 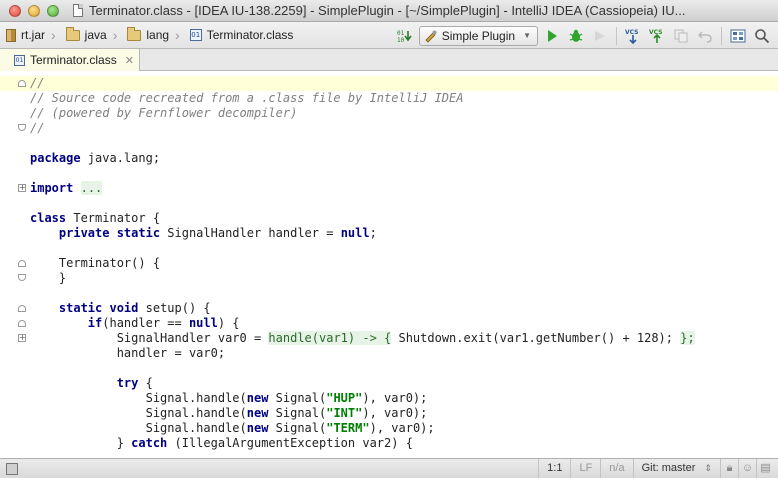 I want to click on coverage-icon, so click(x=600, y=35).